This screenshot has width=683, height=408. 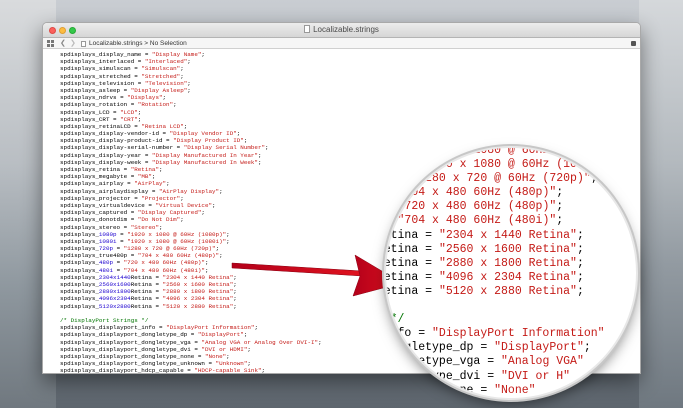 What do you see at coordinates (350, 68) in the screenshot?
I see `code-line: spdisplays_simulscan = "Simulscan";` at bounding box center [350, 68].